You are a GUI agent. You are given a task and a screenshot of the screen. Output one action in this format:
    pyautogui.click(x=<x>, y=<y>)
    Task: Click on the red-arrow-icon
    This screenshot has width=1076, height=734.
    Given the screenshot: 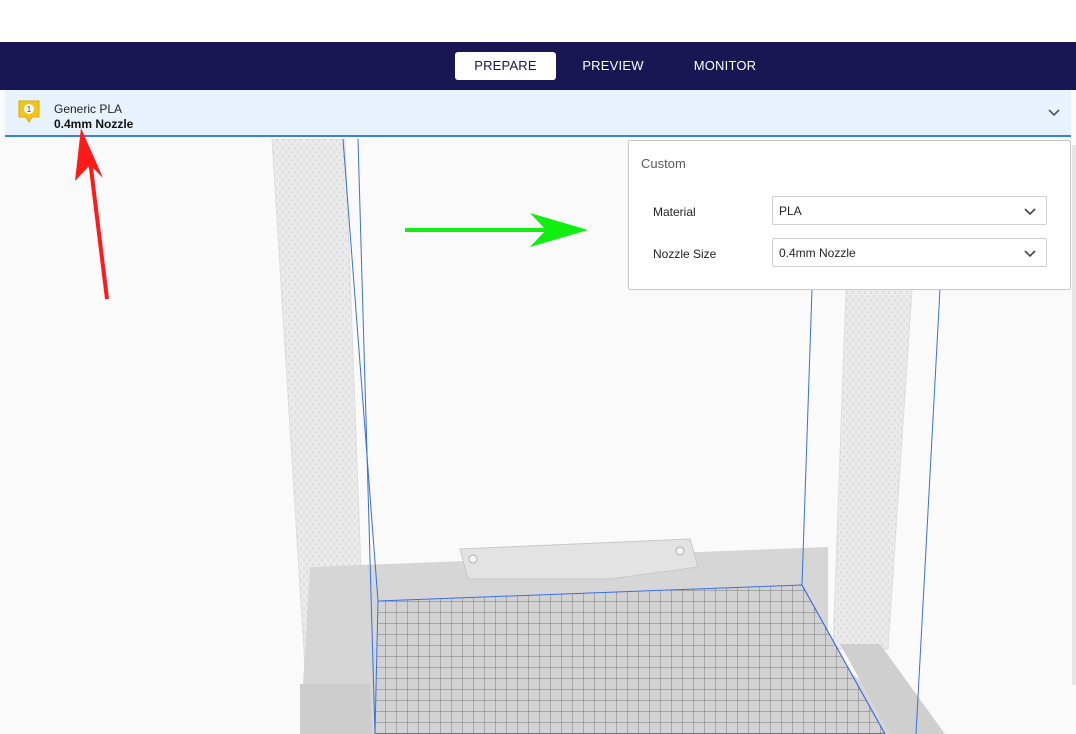 What is the action you would take?
    pyautogui.click(x=92, y=214)
    